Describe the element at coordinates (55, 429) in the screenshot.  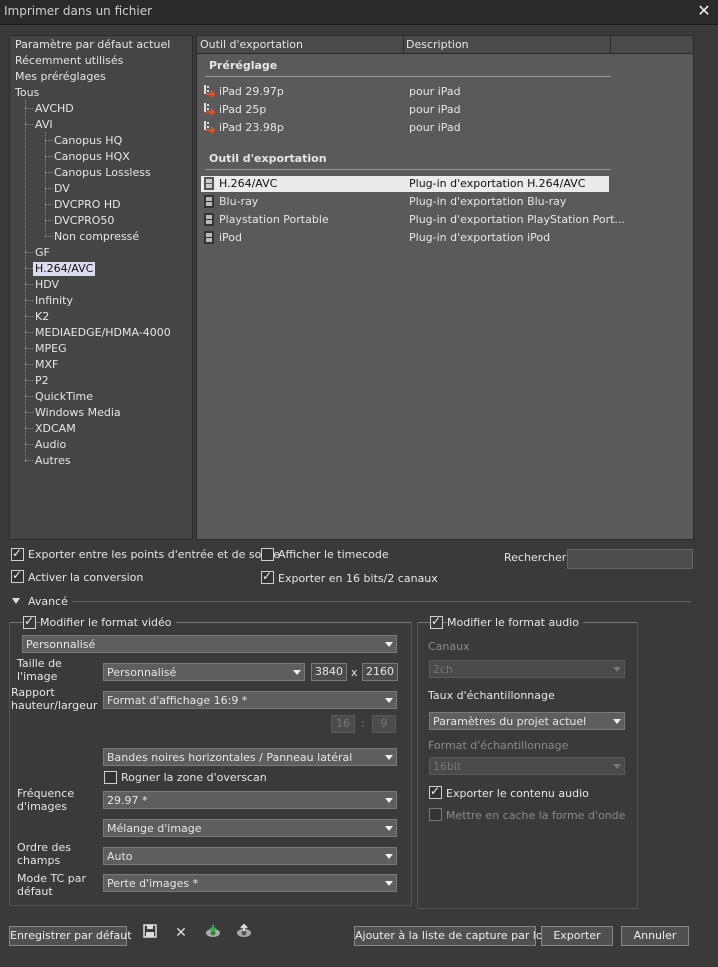
I see `tree-item-xdcam: XDCAM` at that location.